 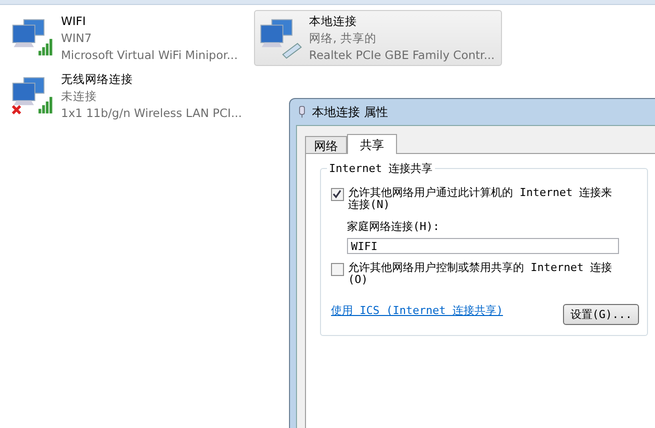 I want to click on tab: 共享, so click(x=372, y=144).